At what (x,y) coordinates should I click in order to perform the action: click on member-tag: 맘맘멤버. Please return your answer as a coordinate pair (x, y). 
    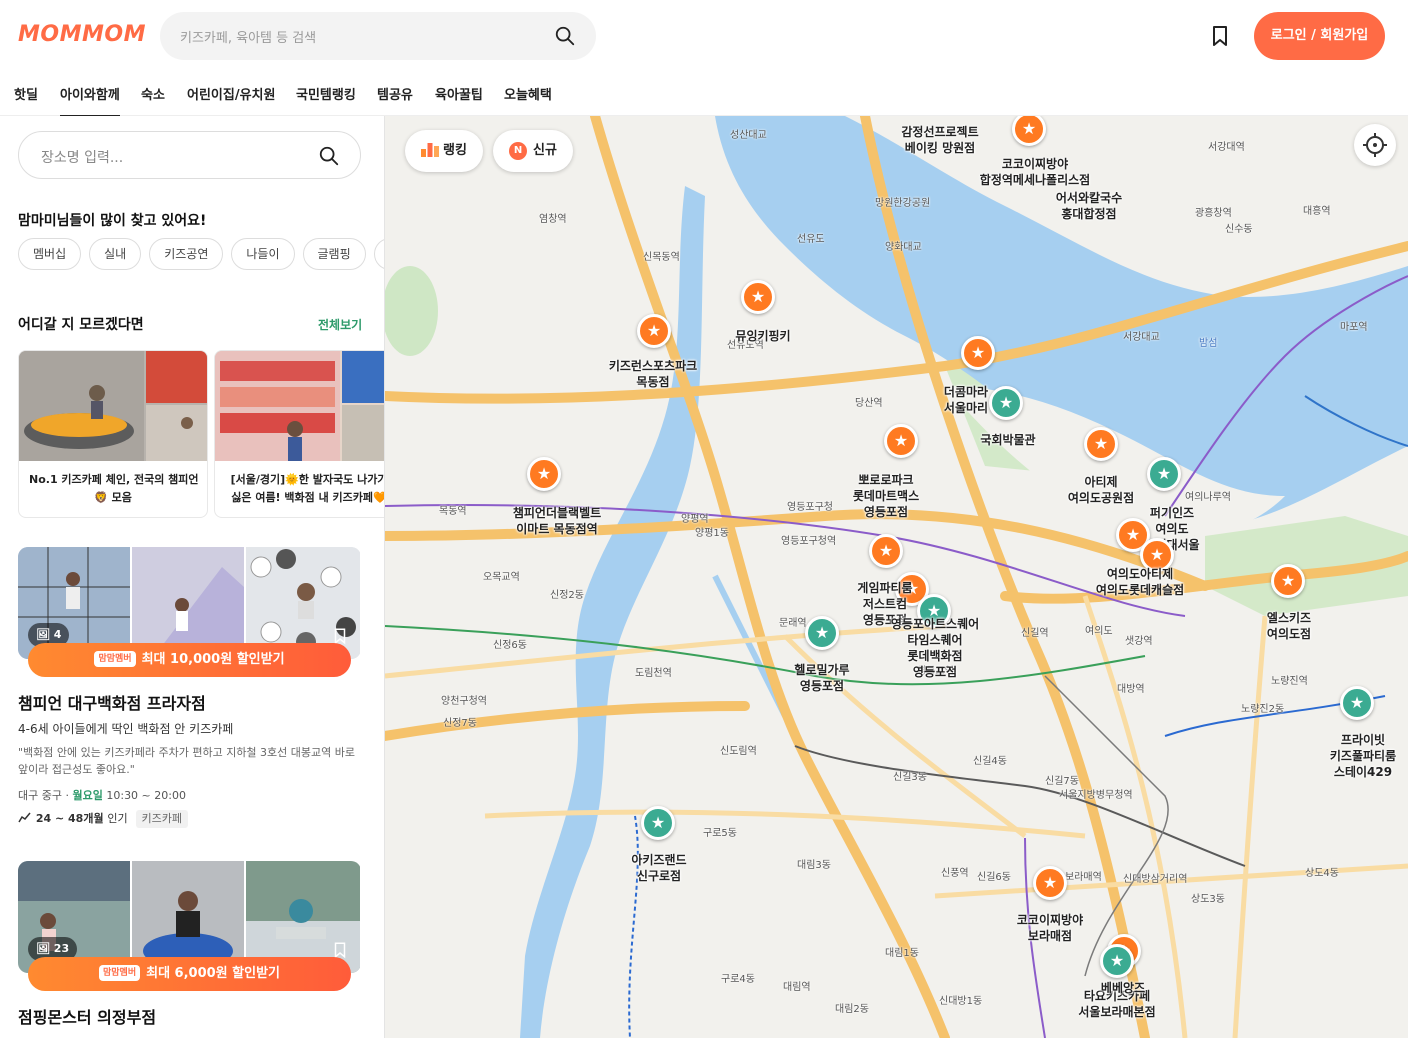
    Looking at the image, I should click on (115, 659).